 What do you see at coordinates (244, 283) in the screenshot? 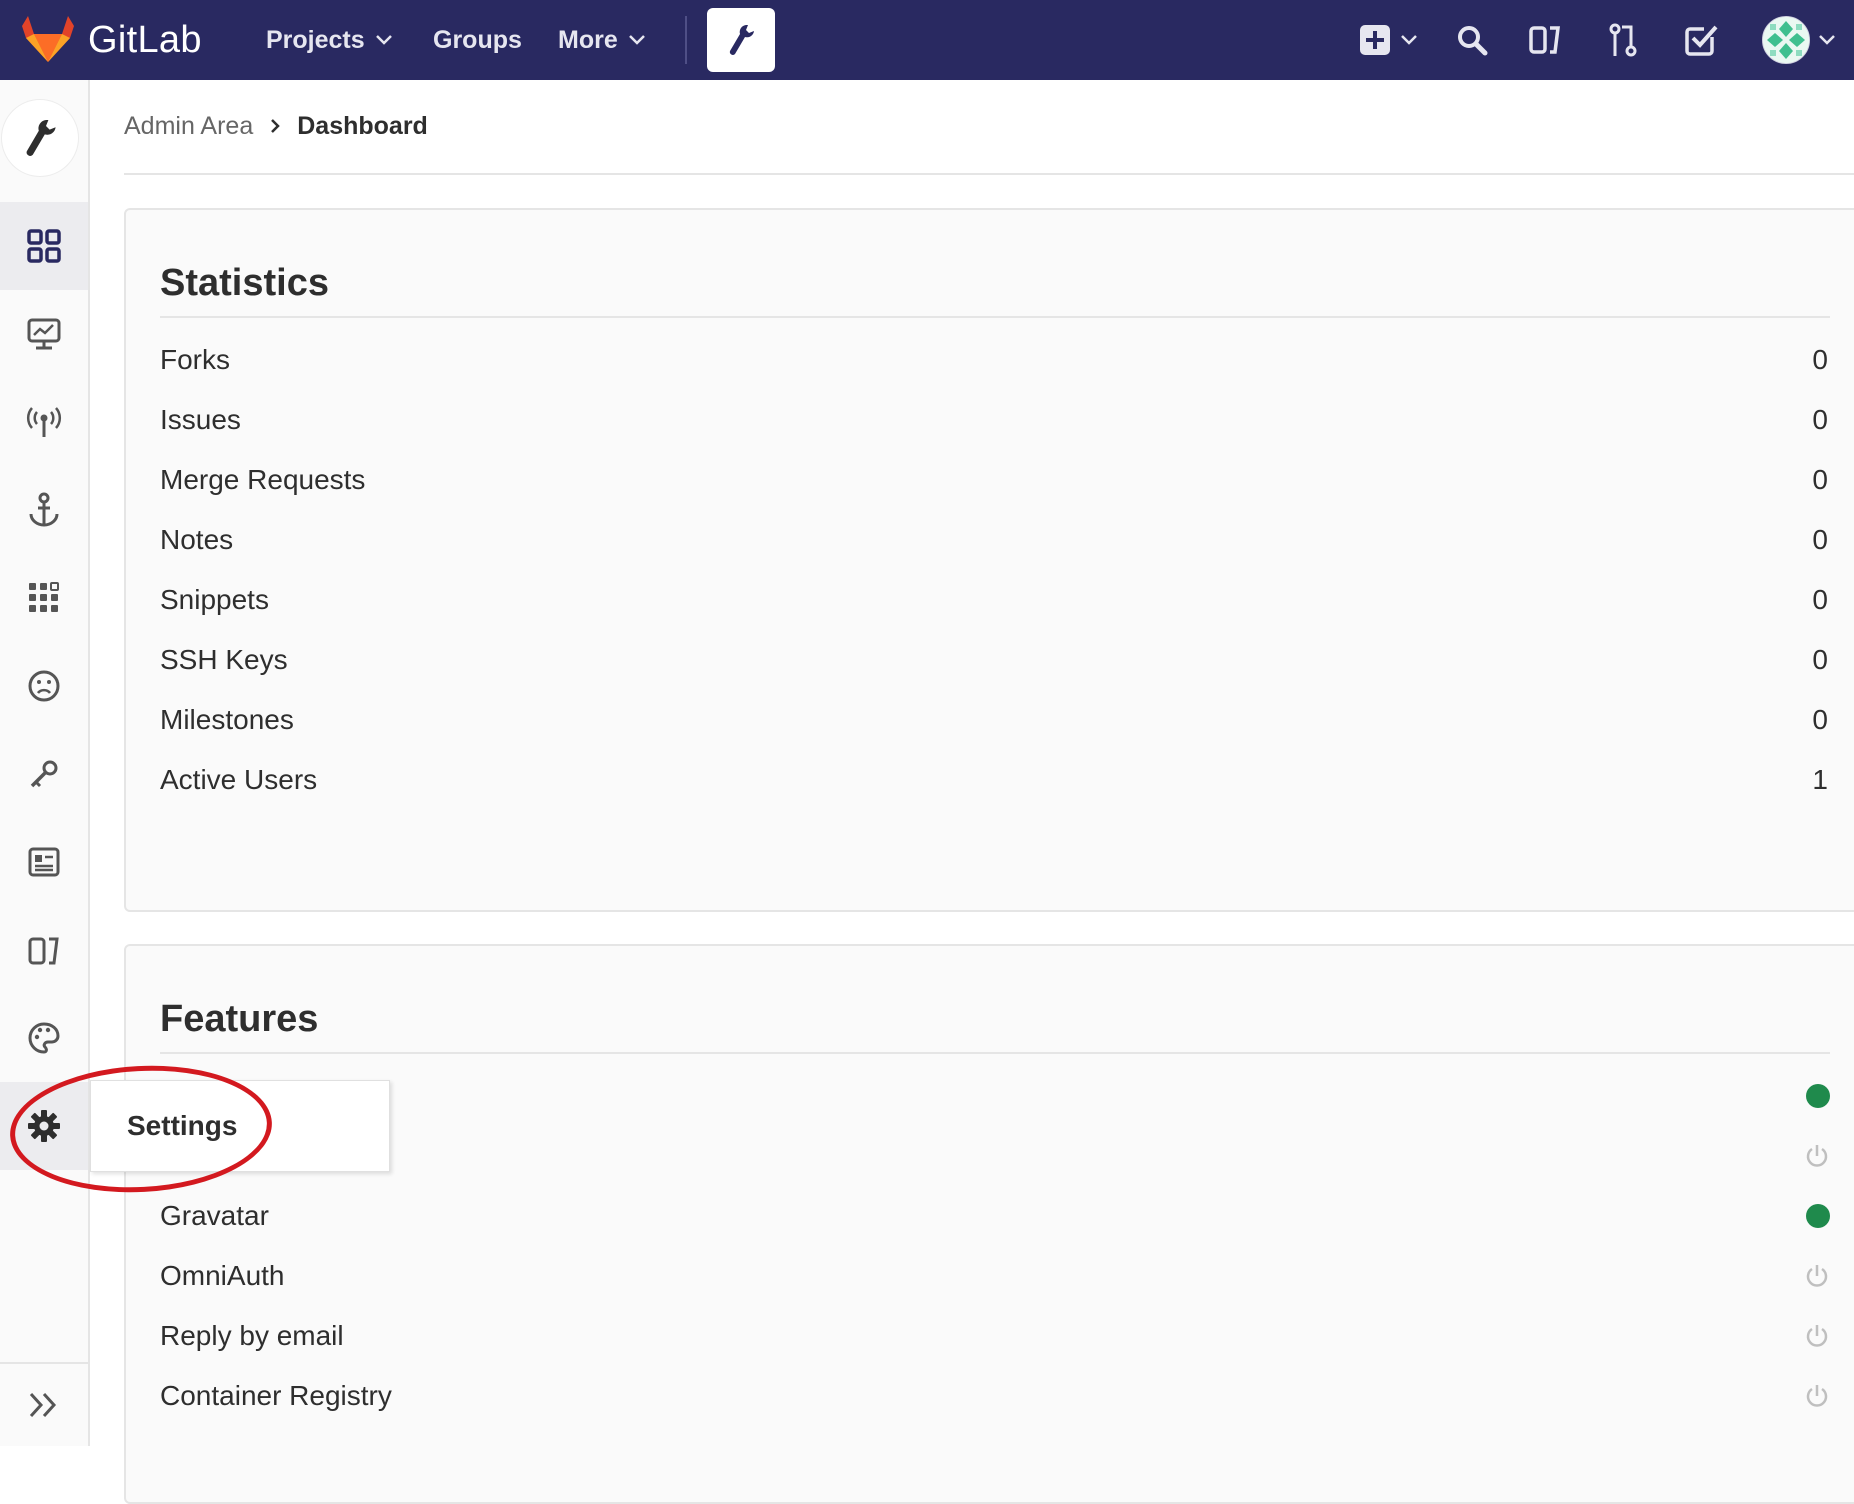
I see `statistics-title: Statistics` at bounding box center [244, 283].